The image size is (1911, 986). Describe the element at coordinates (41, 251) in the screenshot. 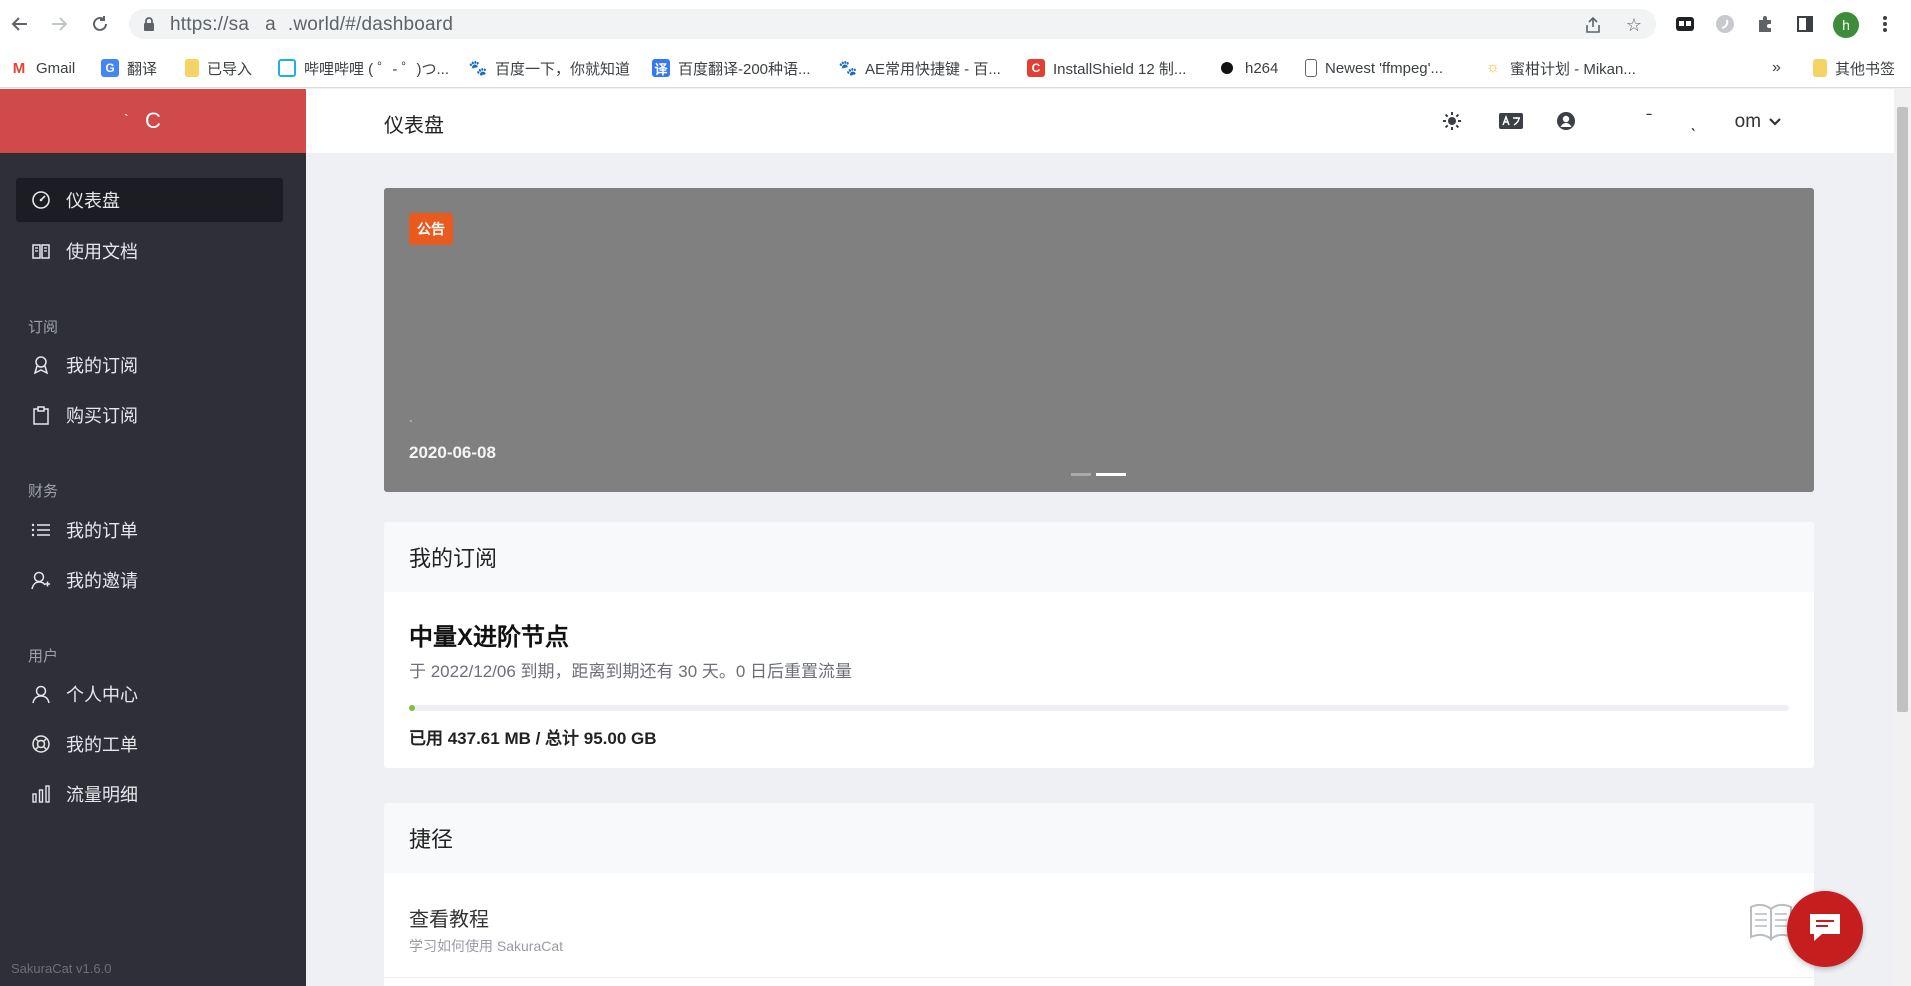

I see `book-icon` at that location.